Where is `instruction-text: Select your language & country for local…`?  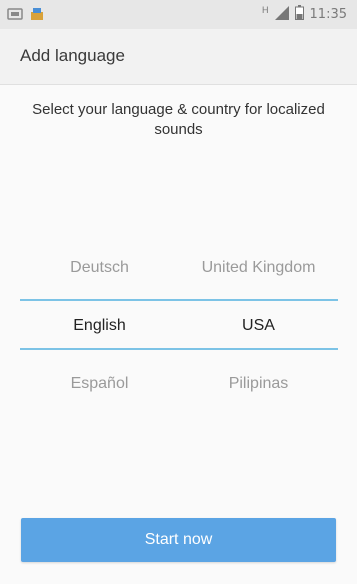 instruction-text: Select your language & country for local… is located at coordinates (178, 119).